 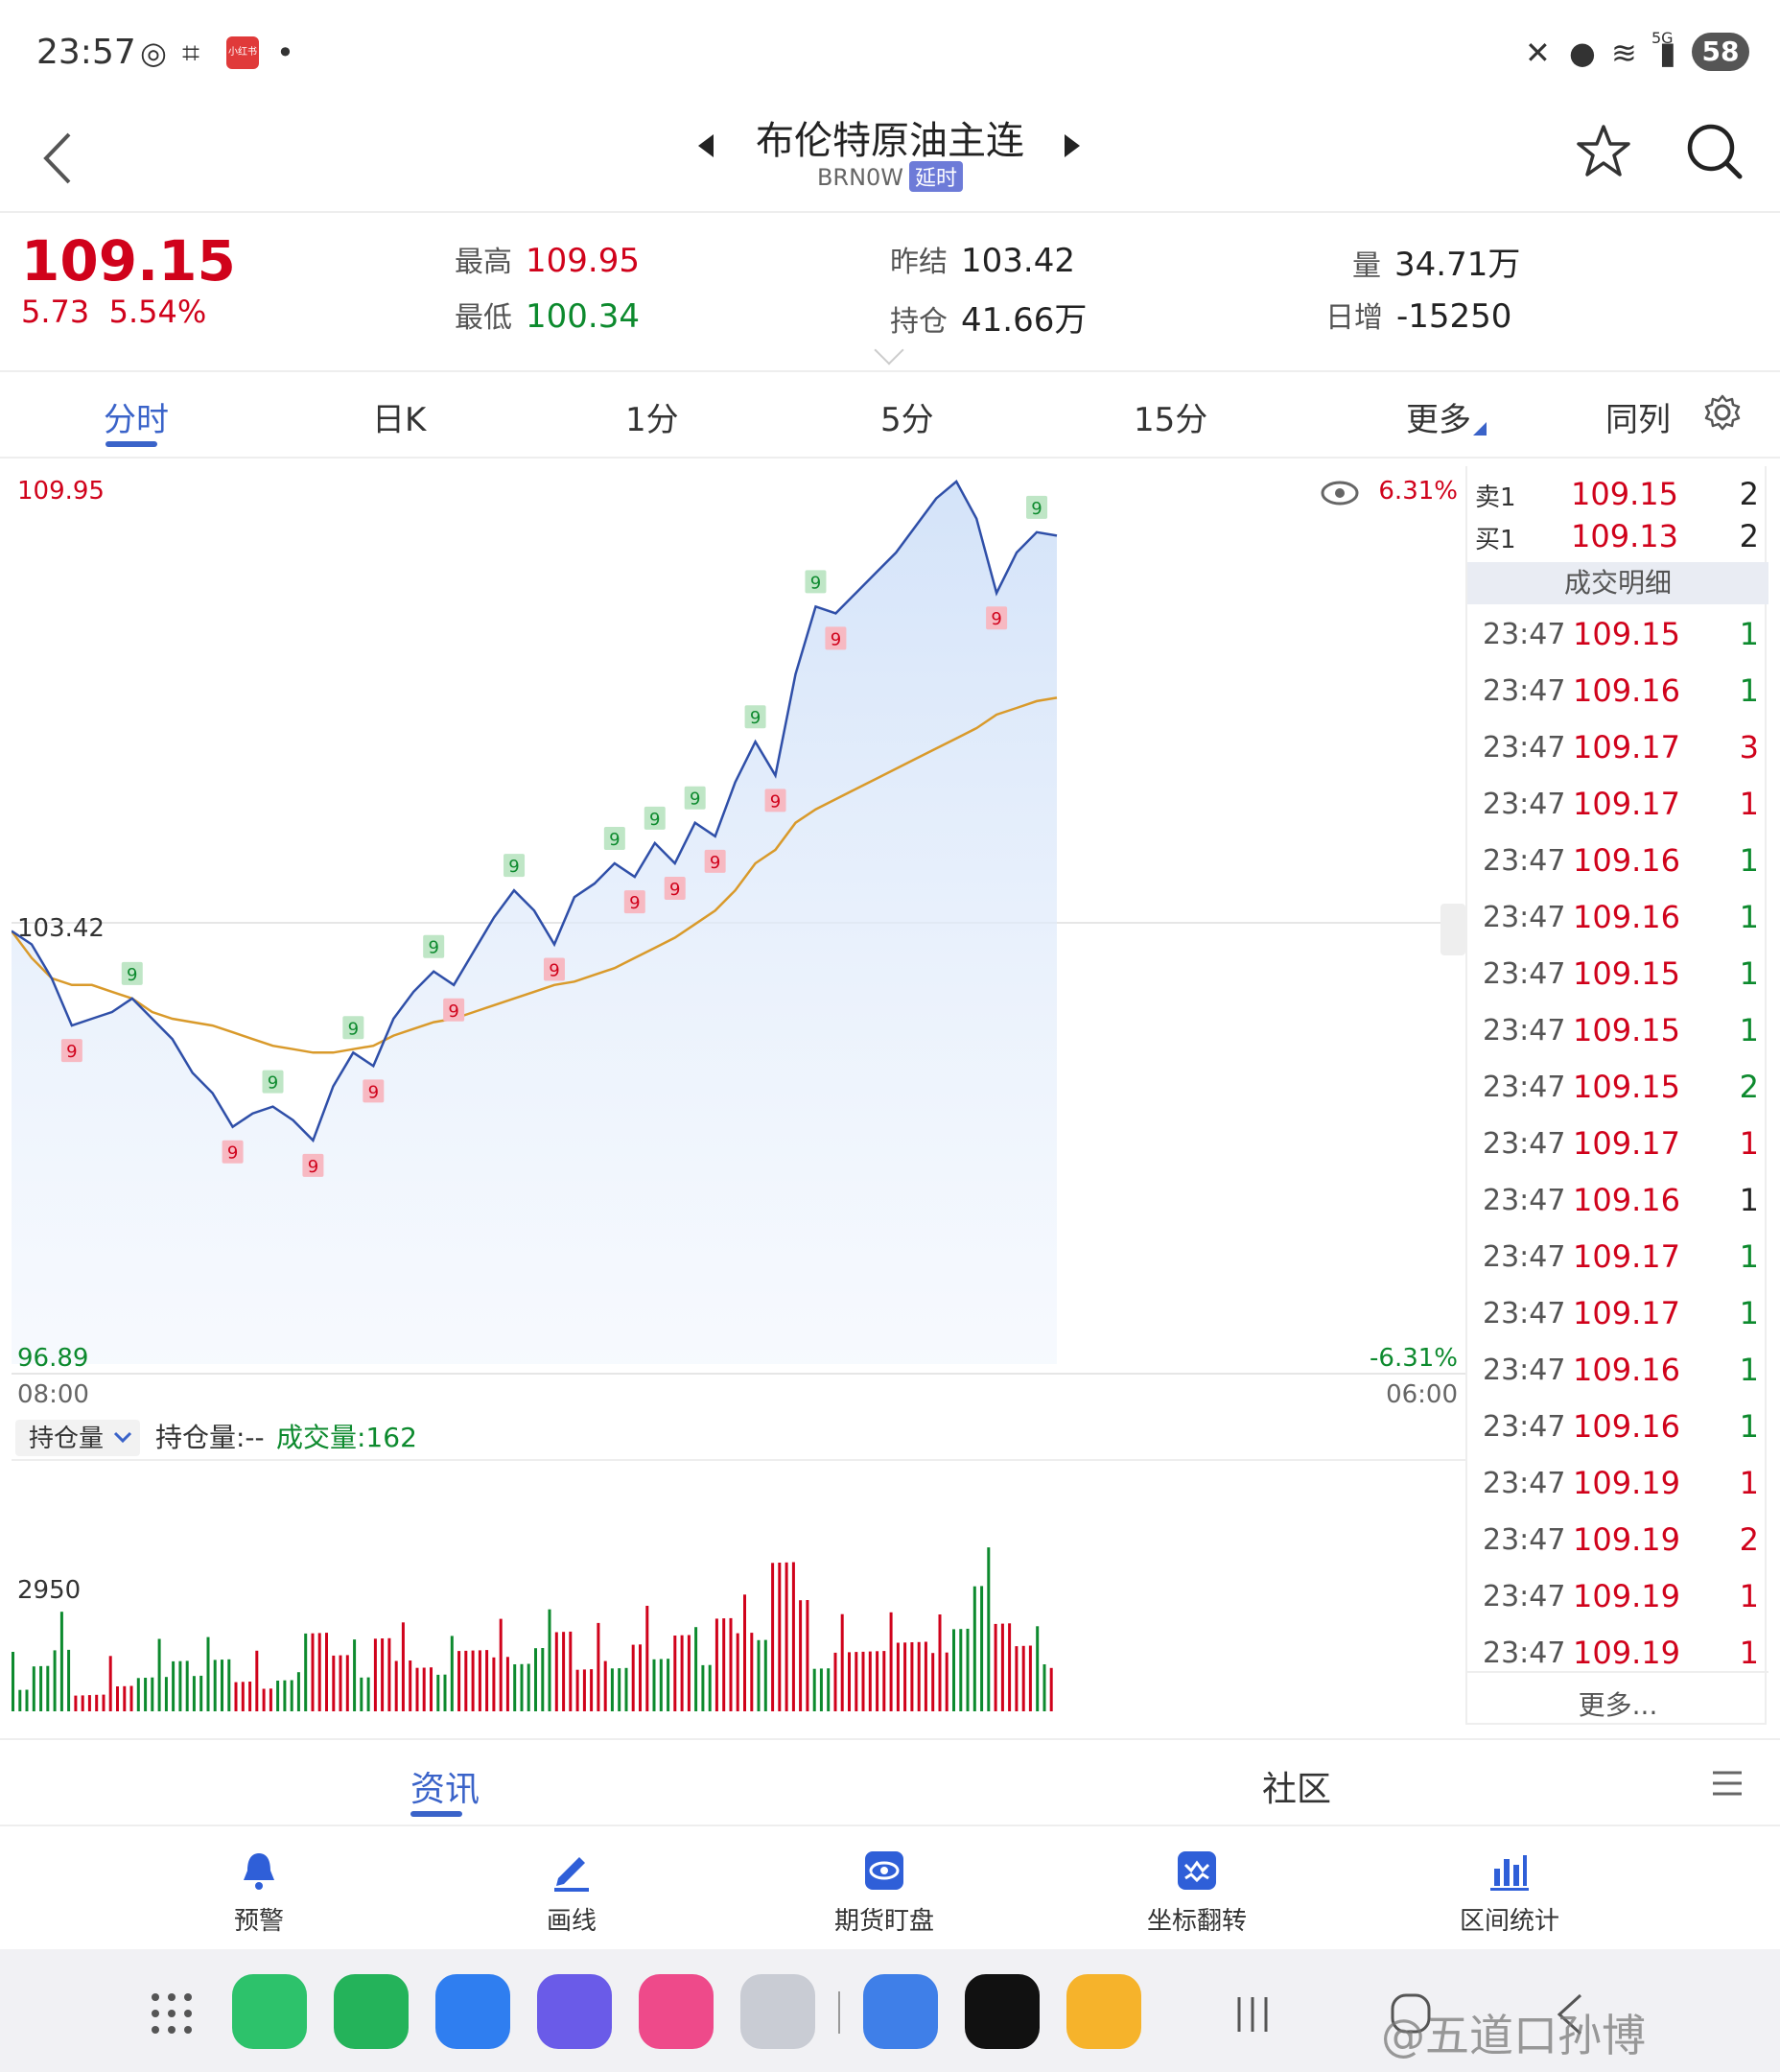 I want to click on period-tabs: 分时 日K 1分 5分 15分 更多 同列, so click(x=890, y=414).